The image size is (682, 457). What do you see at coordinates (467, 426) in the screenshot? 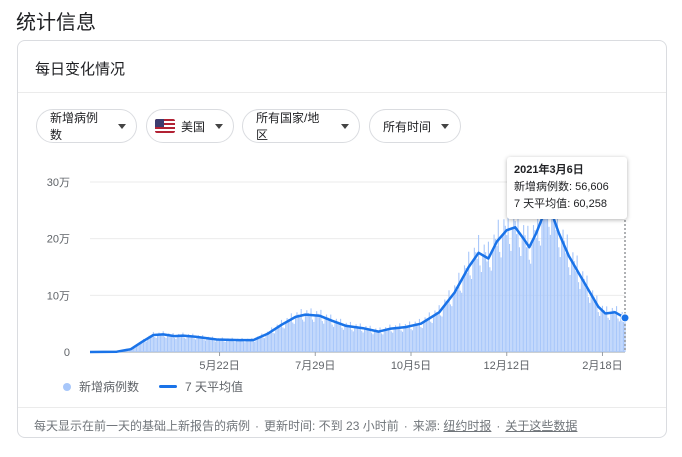
I see `source-link: 纽约时报` at bounding box center [467, 426].